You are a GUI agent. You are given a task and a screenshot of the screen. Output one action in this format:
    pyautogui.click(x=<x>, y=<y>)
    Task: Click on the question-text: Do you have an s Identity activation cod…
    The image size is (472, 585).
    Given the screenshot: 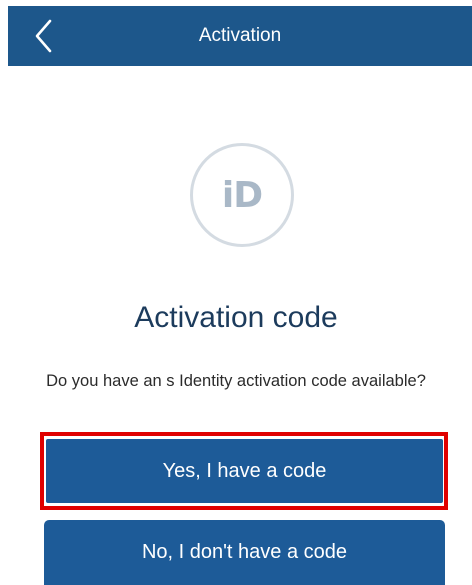 What is the action you would take?
    pyautogui.click(x=236, y=381)
    